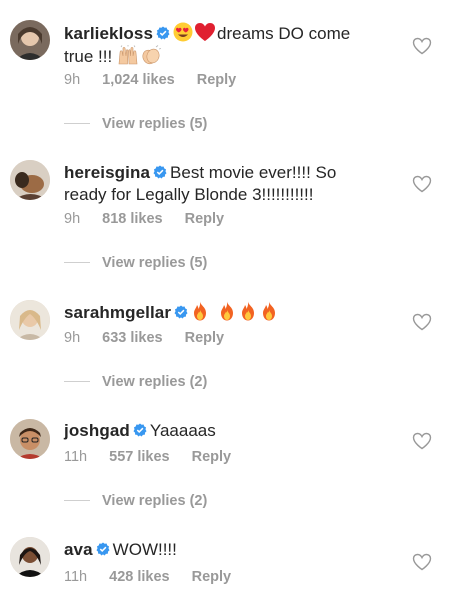 The width and height of the screenshot is (453, 606). What do you see at coordinates (182, 430) in the screenshot?
I see `comment-text: Yaaaaas` at bounding box center [182, 430].